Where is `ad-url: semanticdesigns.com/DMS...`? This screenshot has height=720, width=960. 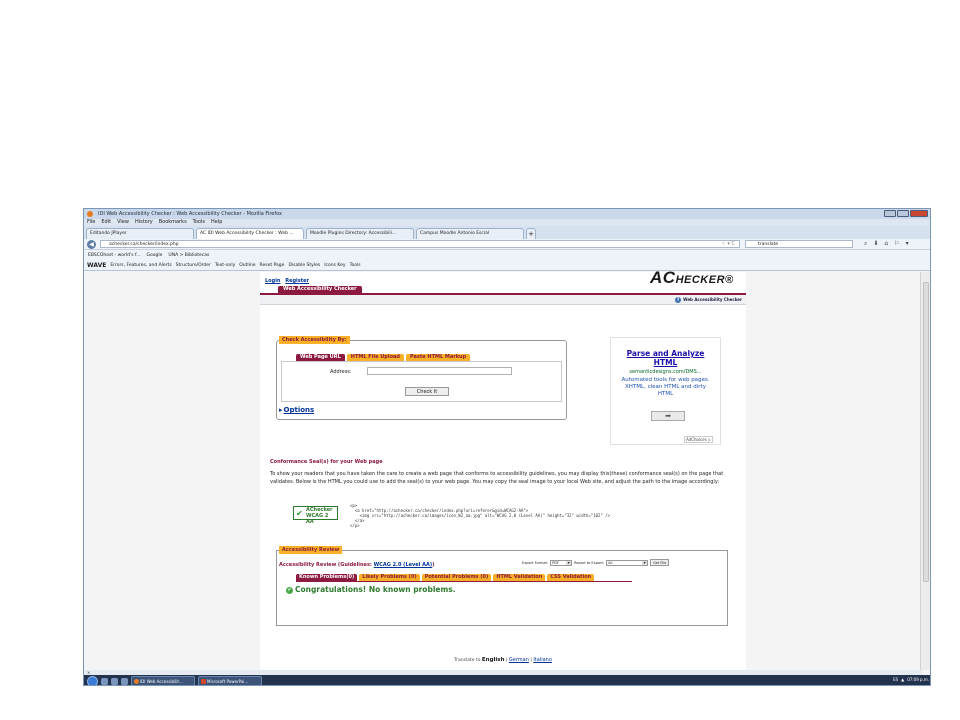
ad-url: semanticdesigns.com/DMS... is located at coordinates (665, 372).